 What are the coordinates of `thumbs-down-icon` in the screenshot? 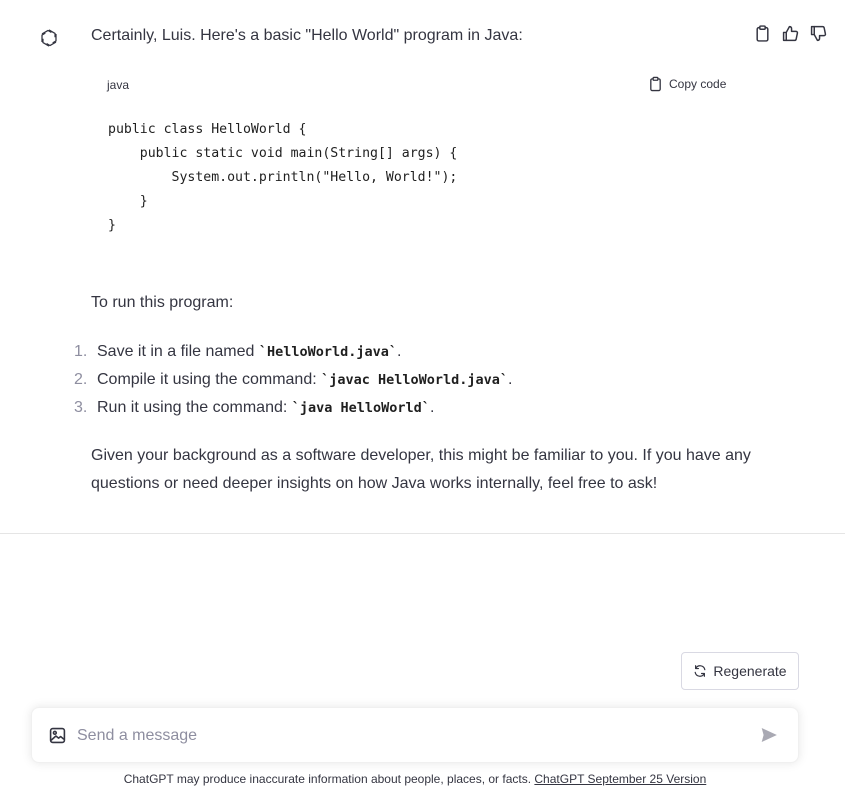 It's located at (818, 33).